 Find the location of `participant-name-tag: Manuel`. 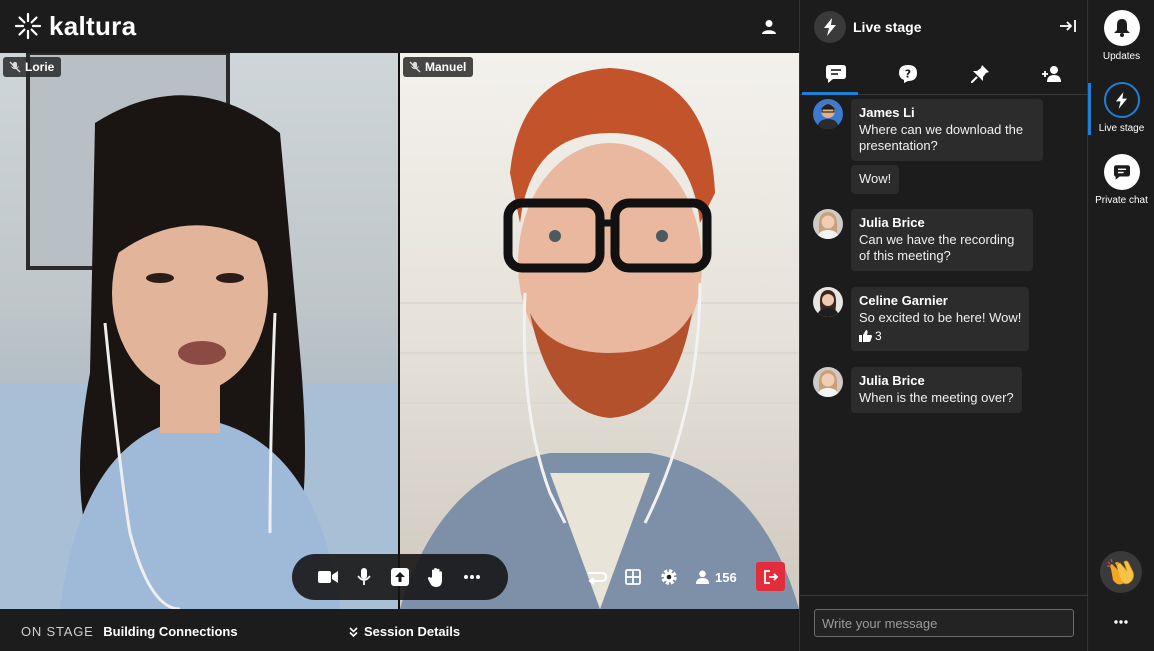

participant-name-tag: Manuel is located at coordinates (438, 67).